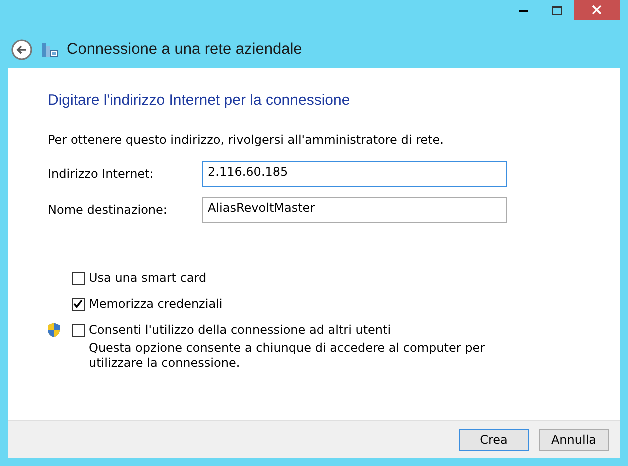 Image resolution: width=628 pixels, height=466 pixels. I want to click on option-description: Questa opzione consente a chiunque di accedere al computer per utilizzare la connessione., so click(287, 356).